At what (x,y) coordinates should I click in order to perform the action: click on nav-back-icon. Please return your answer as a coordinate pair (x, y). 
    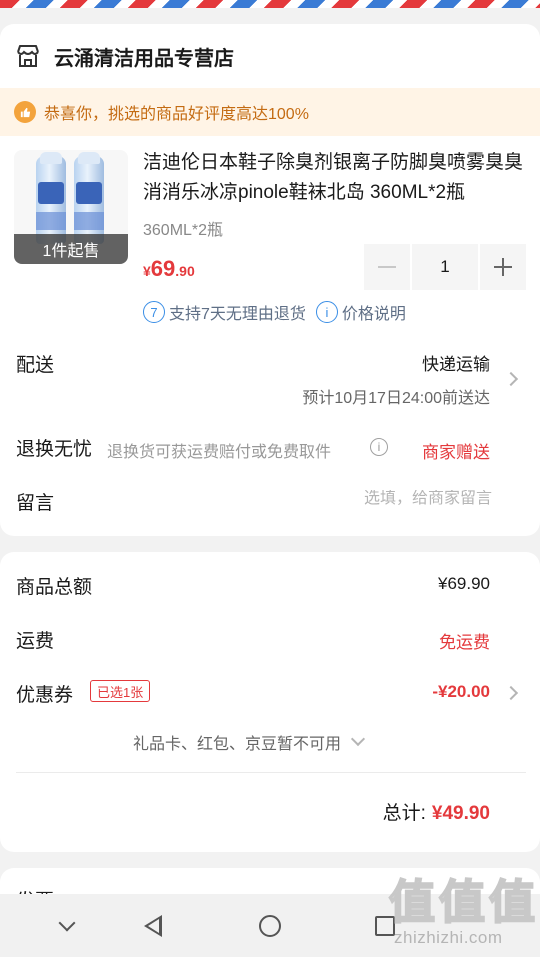
    Looking at the image, I should click on (153, 925).